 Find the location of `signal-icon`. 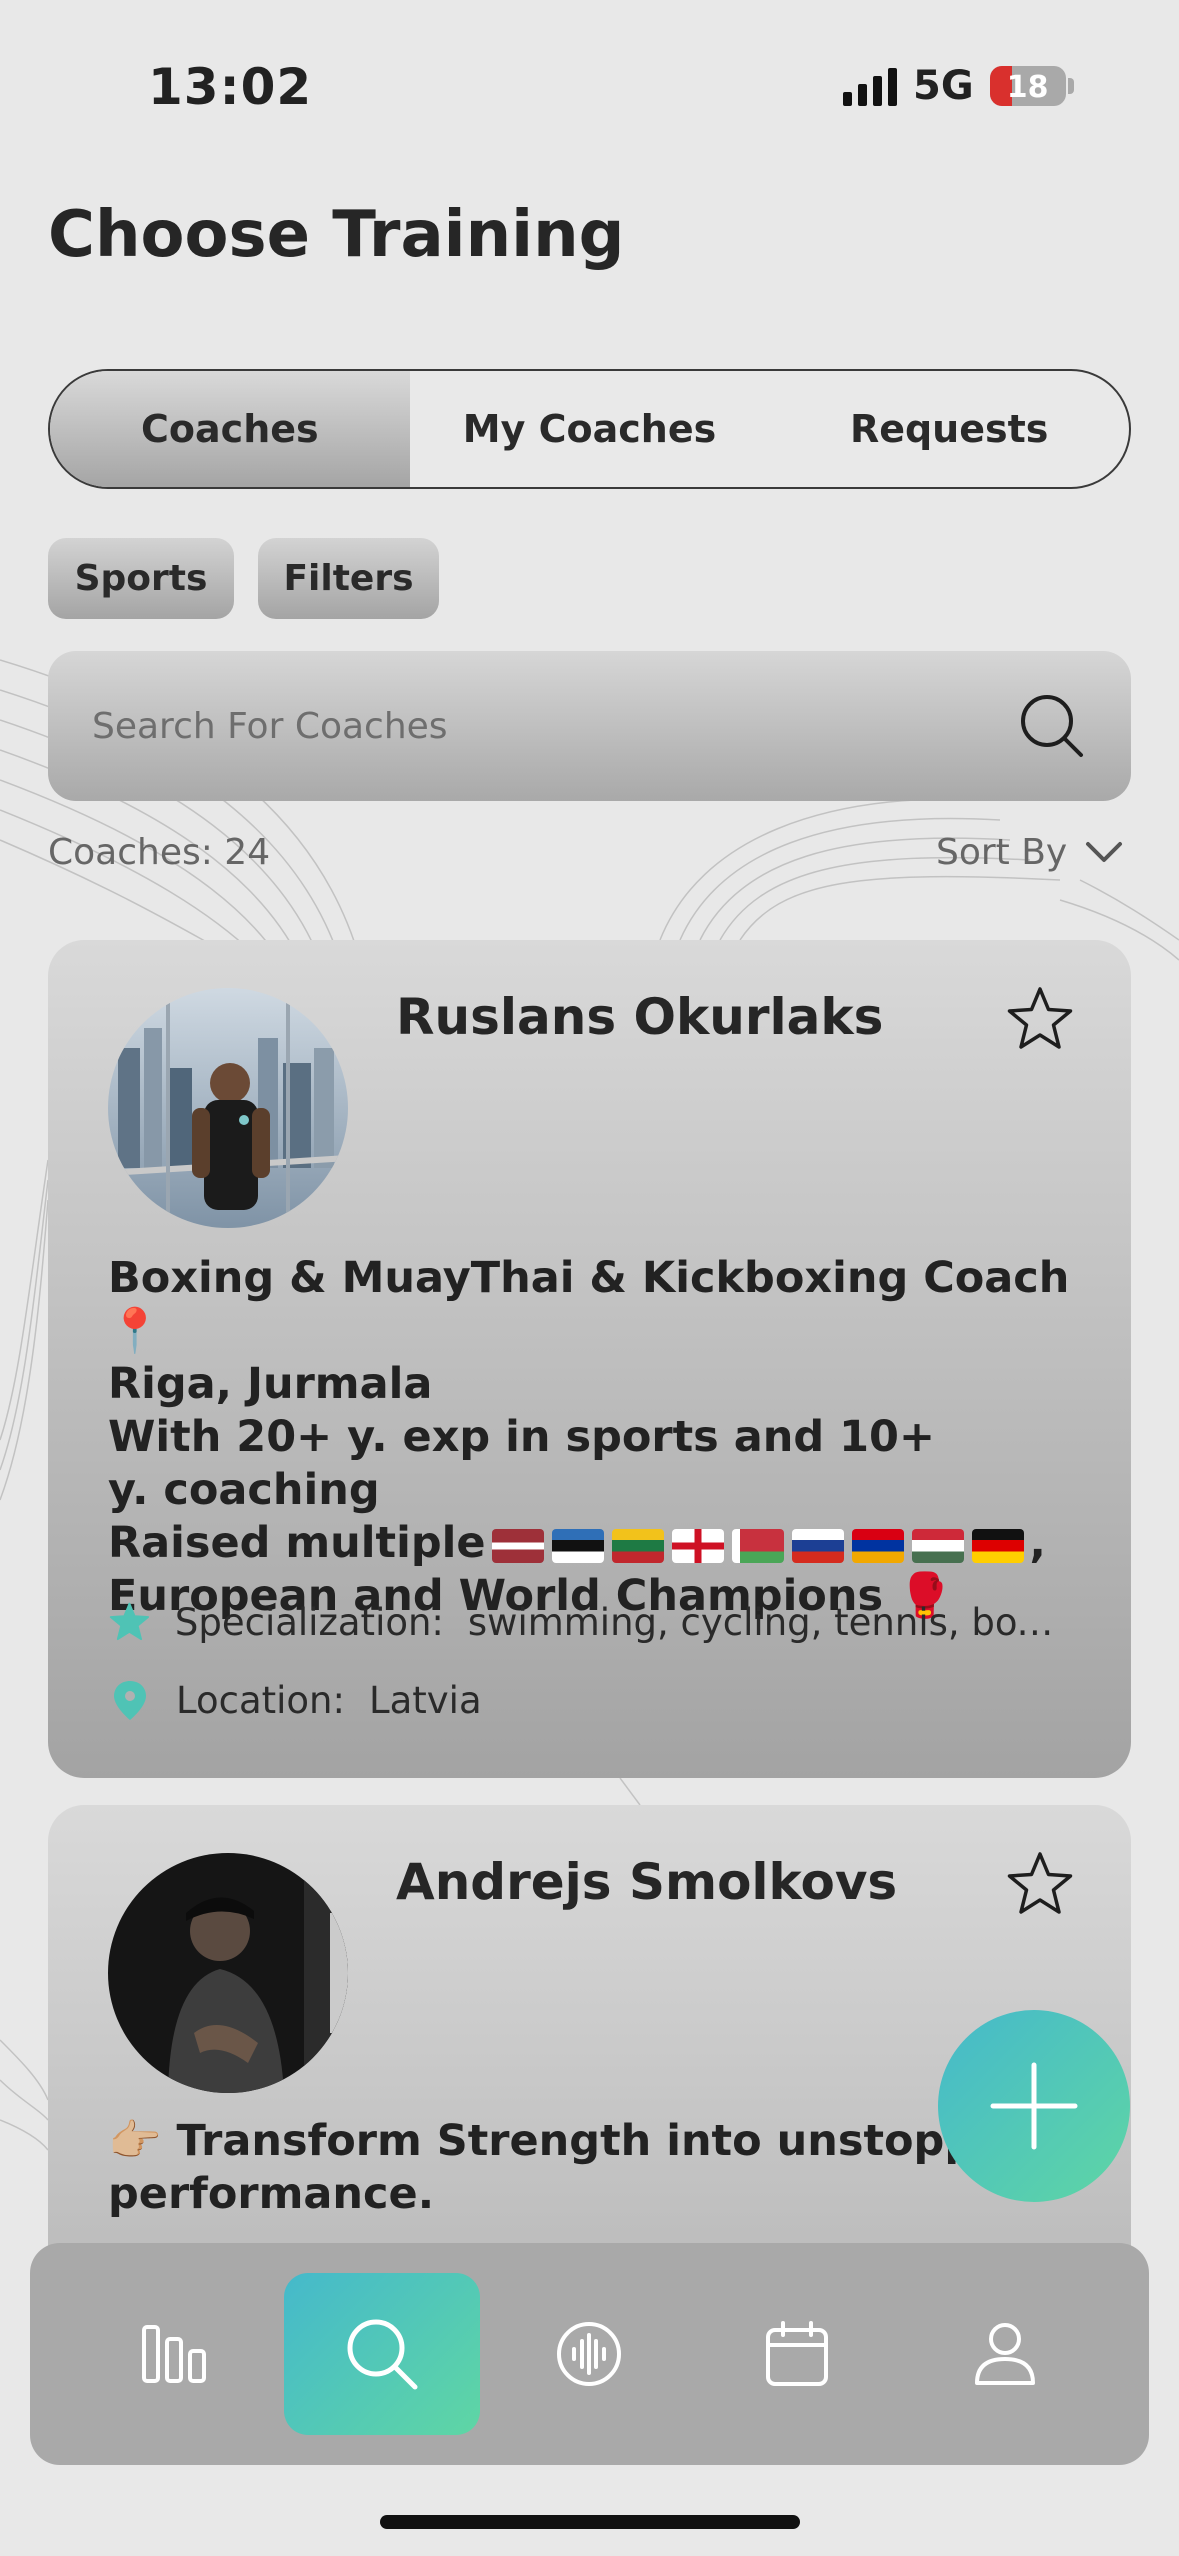

signal-icon is located at coordinates (870, 86).